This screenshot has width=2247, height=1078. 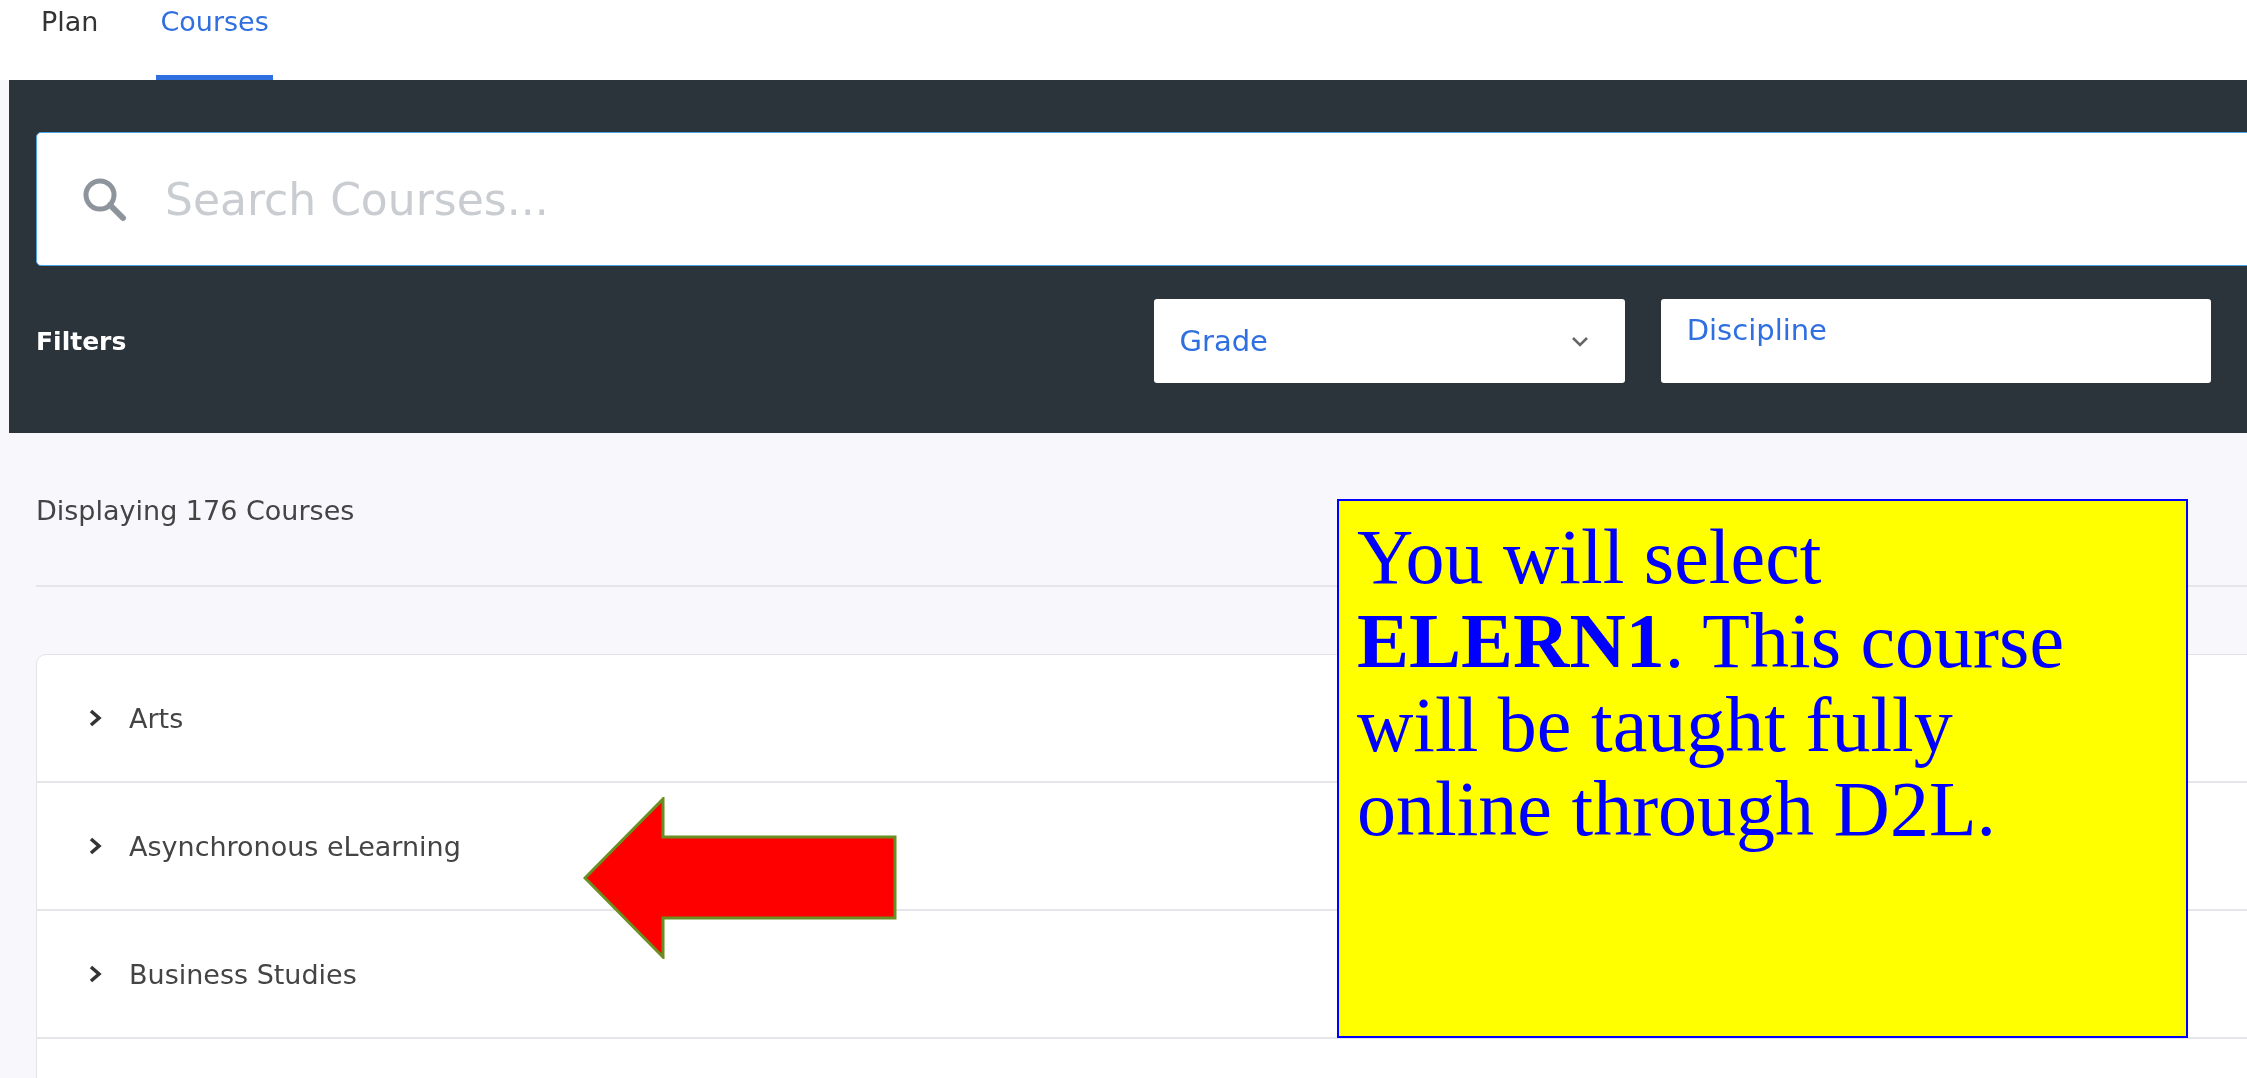 I want to click on dropdown: Discipline, so click(x=1935, y=341).